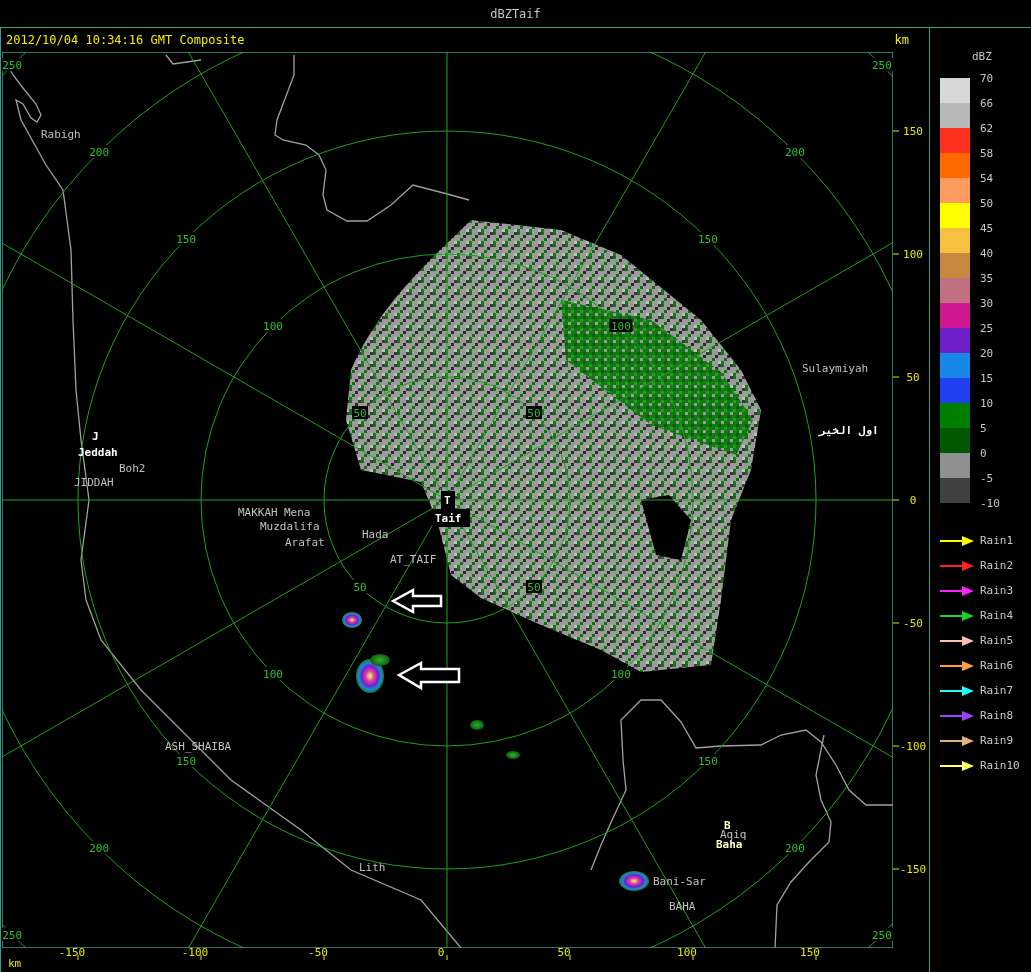 The height and width of the screenshot is (972, 1031). Describe the element at coordinates (125, 40) in the screenshot. I see `timestamp: 2012/10/04 10:34:16 GMT Composite` at that location.